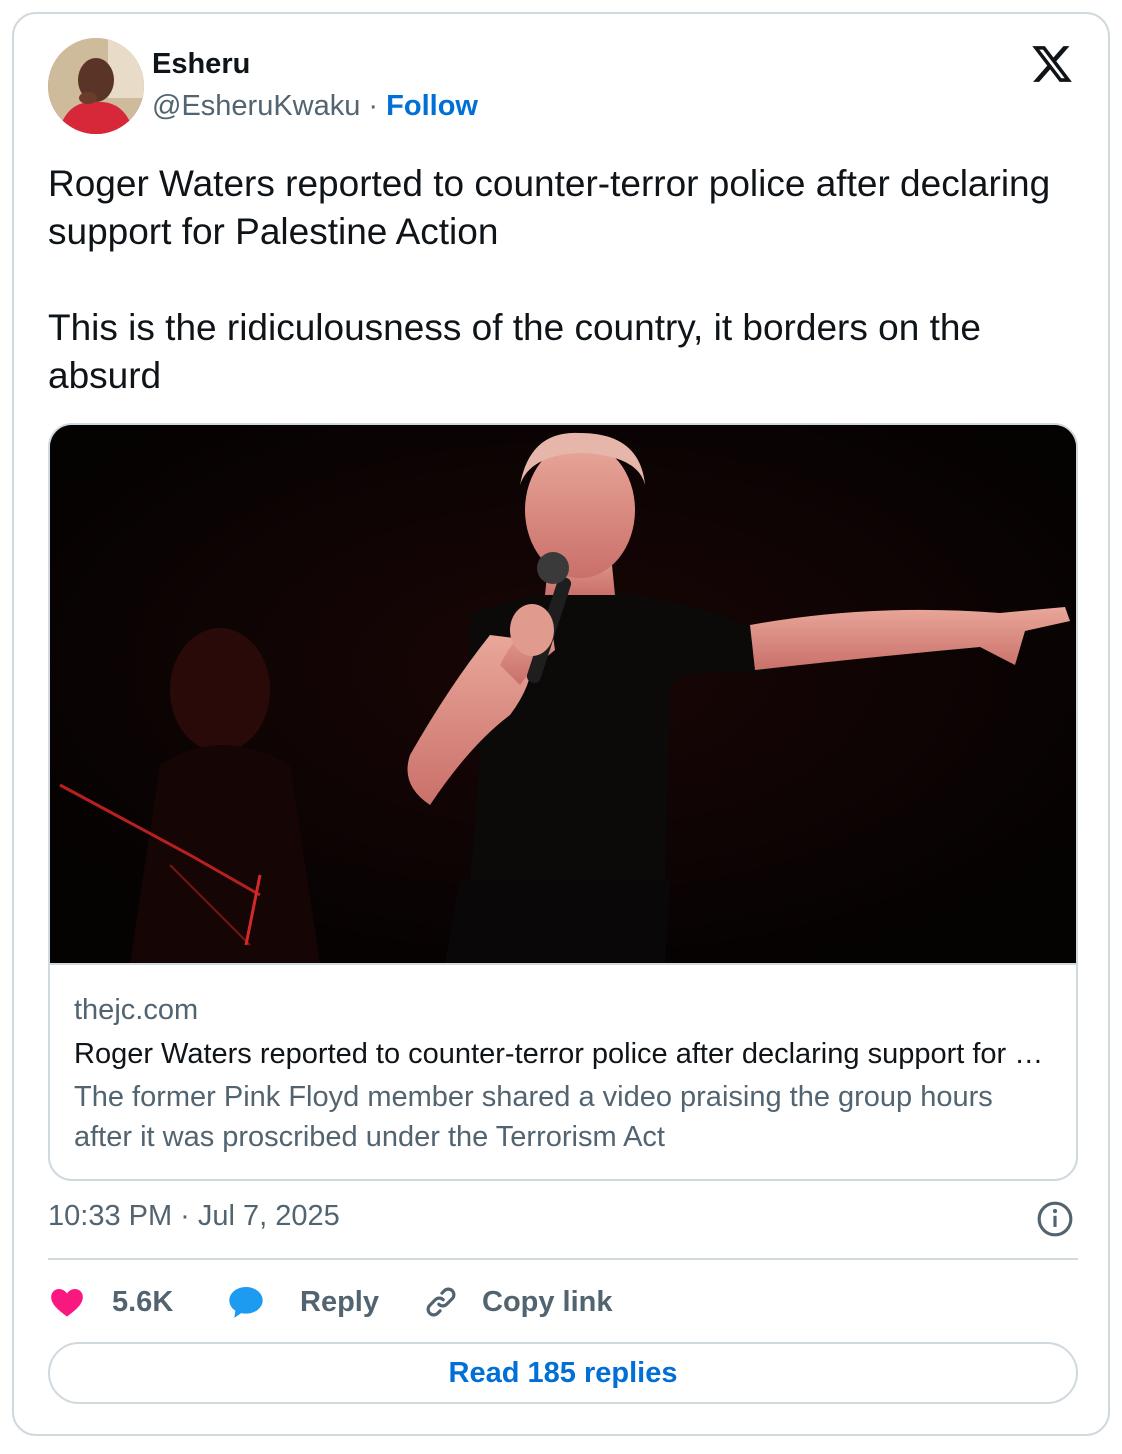 Image resolution: width=1122 pixels, height=1454 pixels. Describe the element at coordinates (339, 1301) in the screenshot. I see `reply-label: Reply` at that location.